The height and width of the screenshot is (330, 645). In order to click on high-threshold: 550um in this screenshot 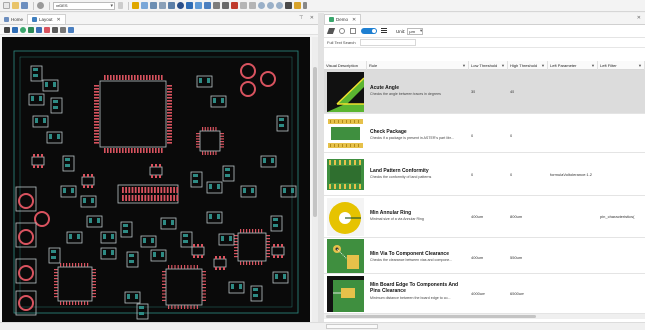, I will do `click(516, 257)`.